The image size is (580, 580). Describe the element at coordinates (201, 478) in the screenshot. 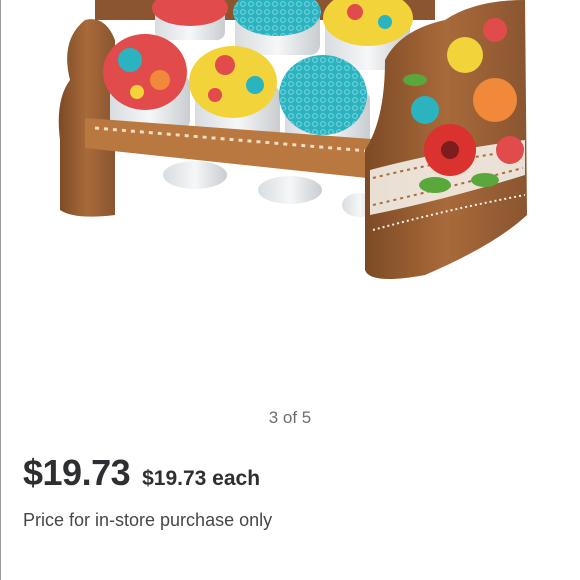

I see `price-per-unit: $19.73 each` at that location.